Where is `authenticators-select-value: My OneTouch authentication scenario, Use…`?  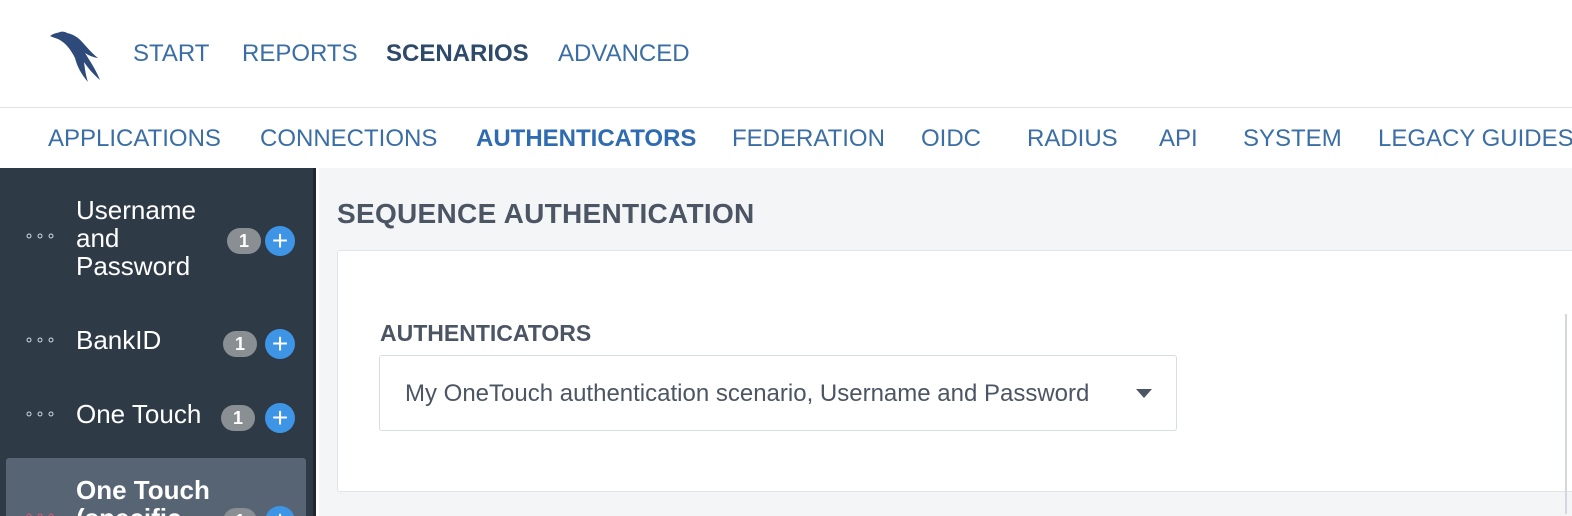 authenticators-select-value: My OneTouch authentication scenario, Use… is located at coordinates (747, 393).